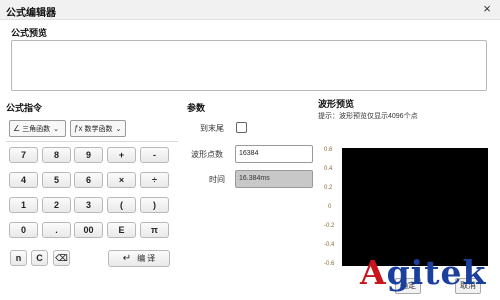 Image resolution: width=500 pixels, height=300 pixels. Describe the element at coordinates (328, 169) in the screenshot. I see `y-tick: 0.4` at that location.